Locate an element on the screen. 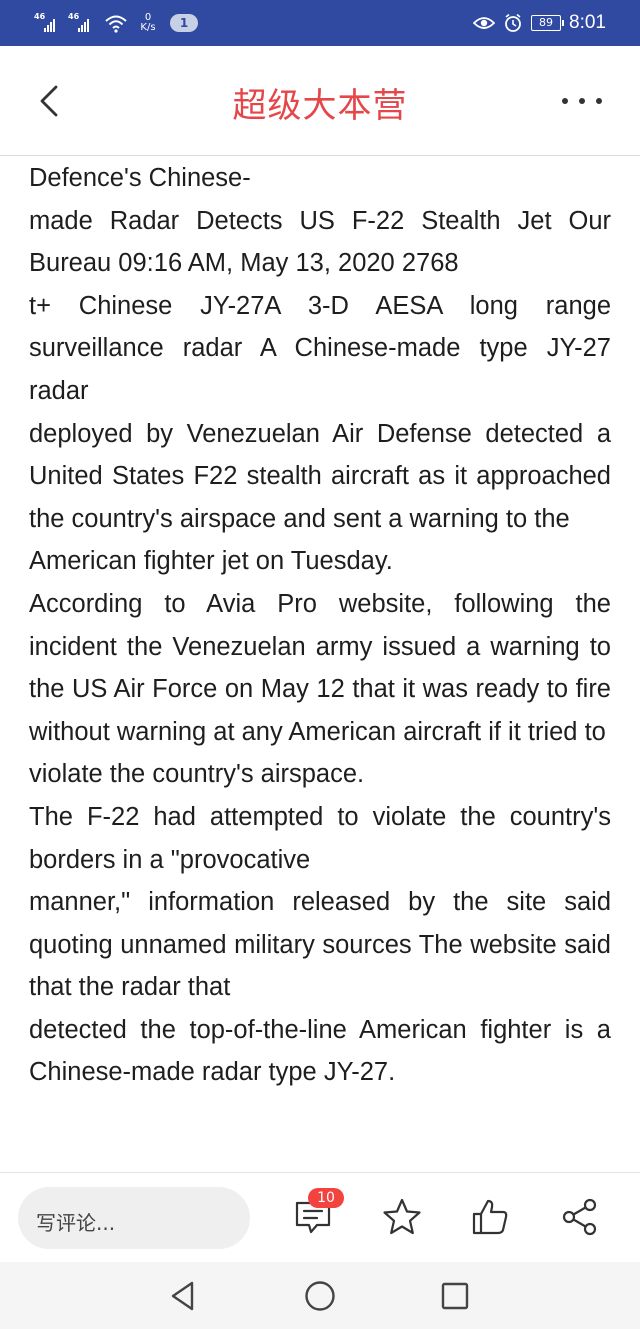 This screenshot has height=1329, width=640. net-speed-unit: K/s is located at coordinates (148, 27).